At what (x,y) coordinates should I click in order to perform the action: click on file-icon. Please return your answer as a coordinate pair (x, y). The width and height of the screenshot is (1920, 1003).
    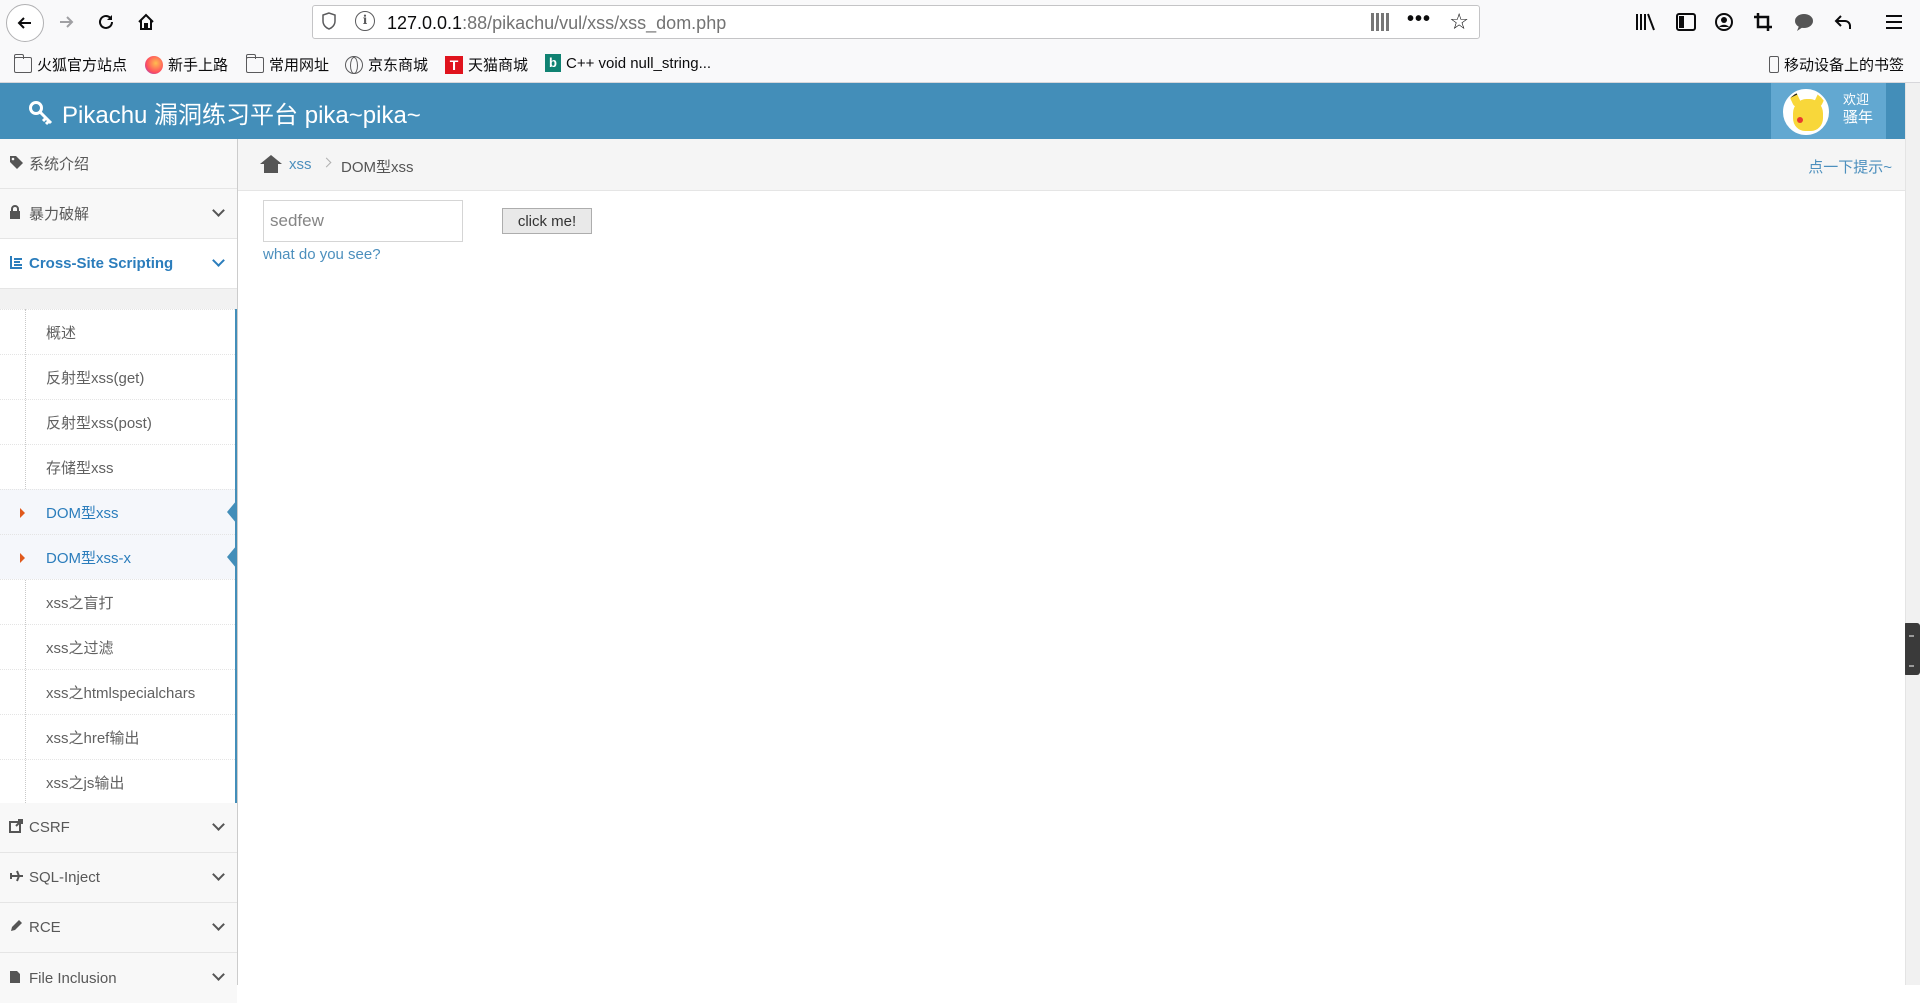
    Looking at the image, I should click on (17, 978).